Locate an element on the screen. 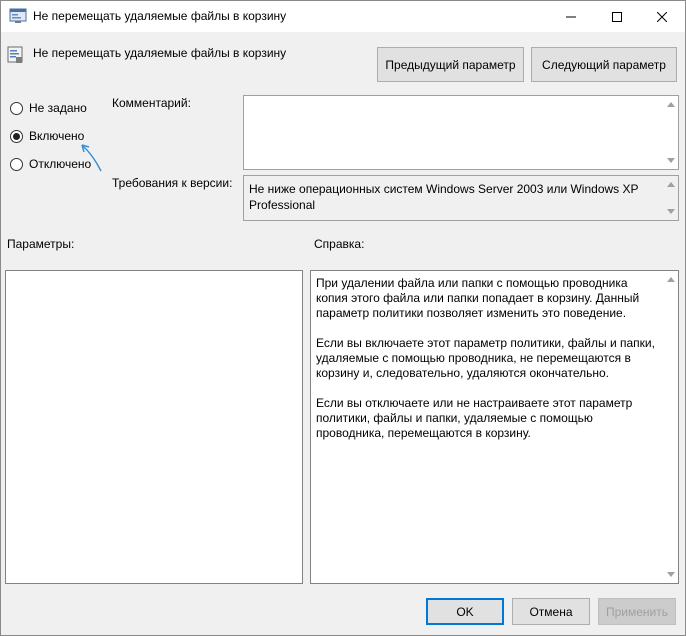 The height and width of the screenshot is (636, 686). help-label: Справка: is located at coordinates (339, 244).